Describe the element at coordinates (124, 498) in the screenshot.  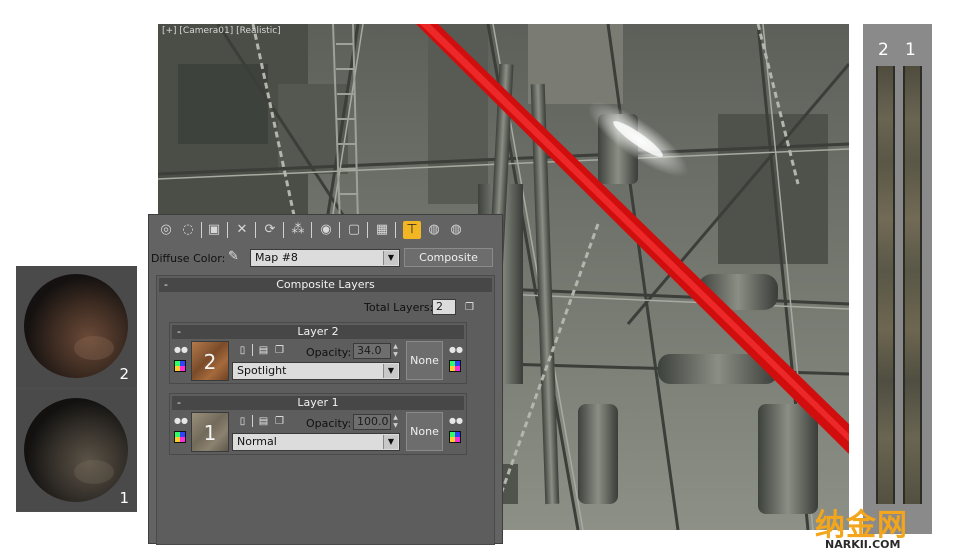
I see `preview-number: 1` at that location.